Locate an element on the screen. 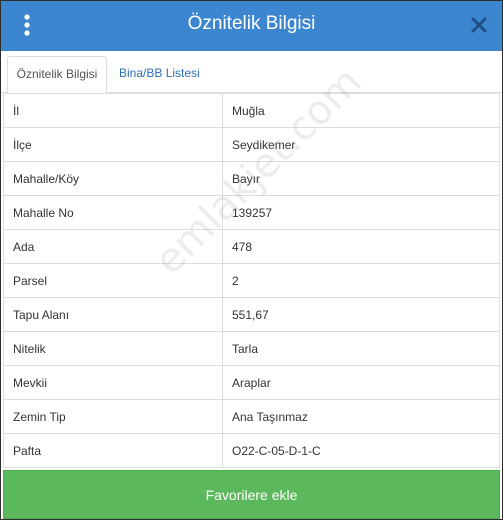 The image size is (503, 520). dialog-header: Öznitelik Bilgisi is located at coordinates (251, 26).